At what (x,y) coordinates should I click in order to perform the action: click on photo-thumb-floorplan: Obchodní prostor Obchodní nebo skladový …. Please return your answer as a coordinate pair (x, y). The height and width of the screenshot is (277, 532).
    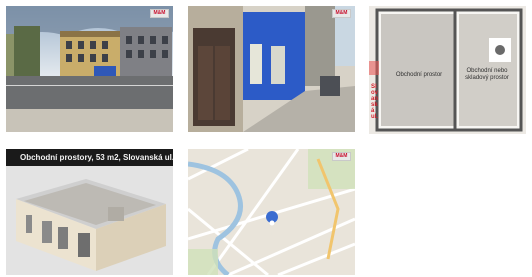
    Looking at the image, I should click on (447, 70).